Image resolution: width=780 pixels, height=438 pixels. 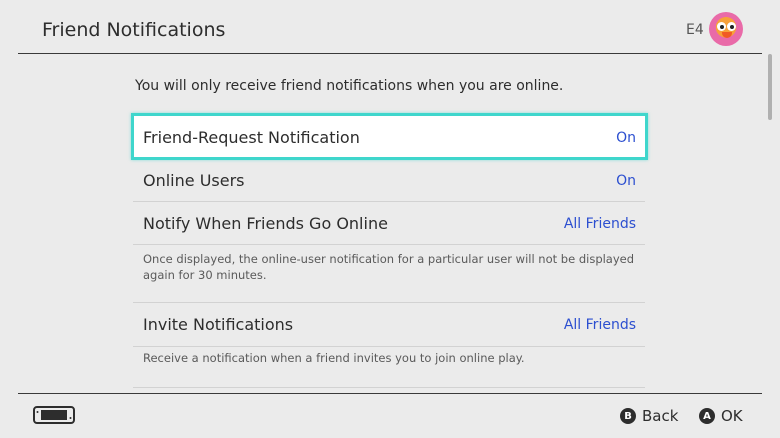 I want to click on a-button-icon: A, so click(x=707, y=416).